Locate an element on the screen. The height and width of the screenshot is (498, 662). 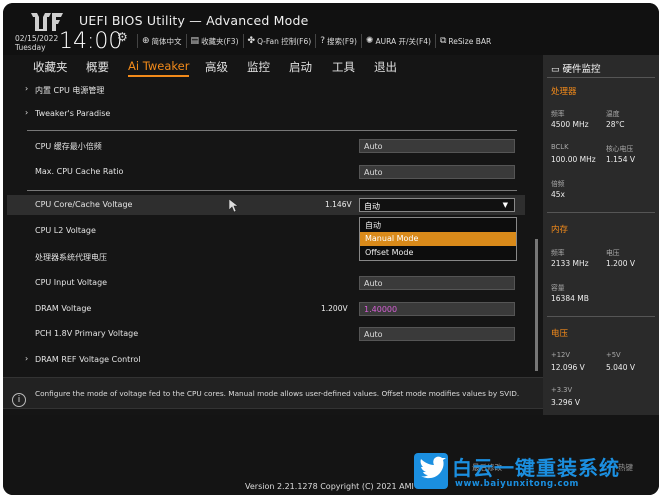
cpu-freq-label: 频率 is located at coordinates (558, 114).